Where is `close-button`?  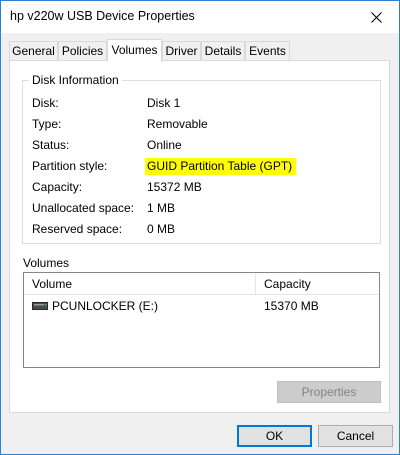
close-button is located at coordinates (376, 17).